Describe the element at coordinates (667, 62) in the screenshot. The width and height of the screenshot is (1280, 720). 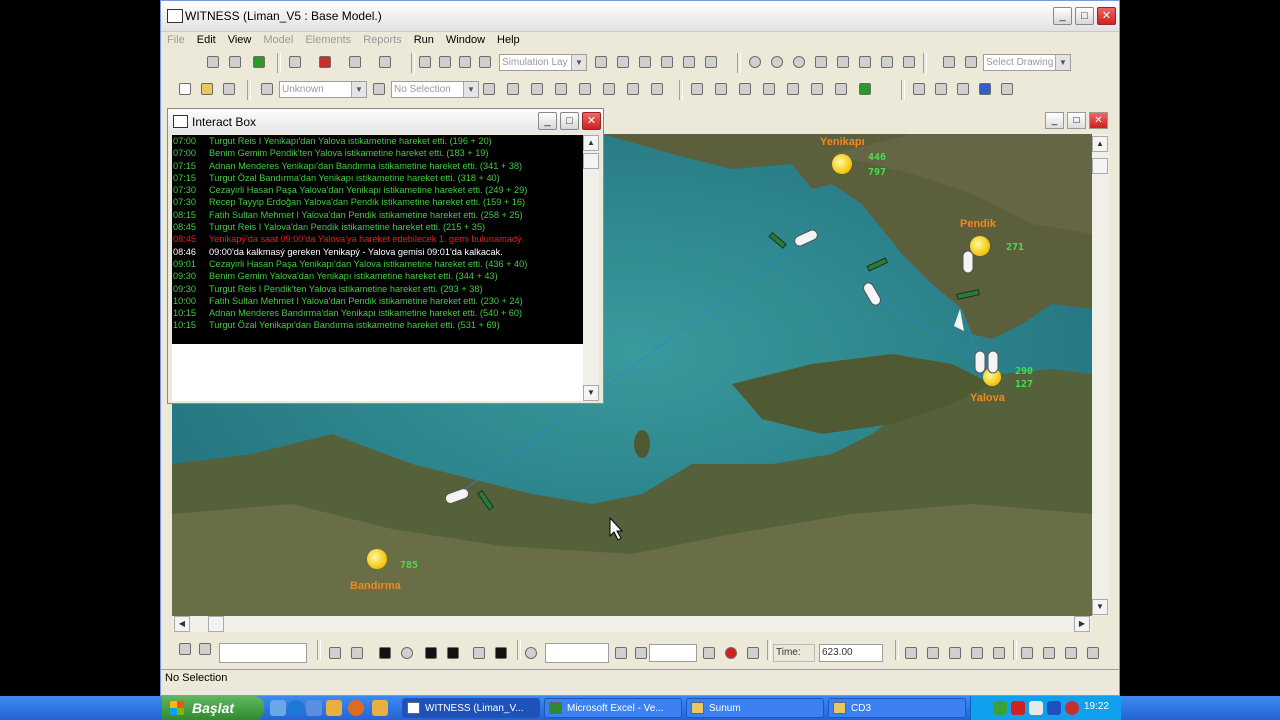
I see `layer-up-icon` at that location.